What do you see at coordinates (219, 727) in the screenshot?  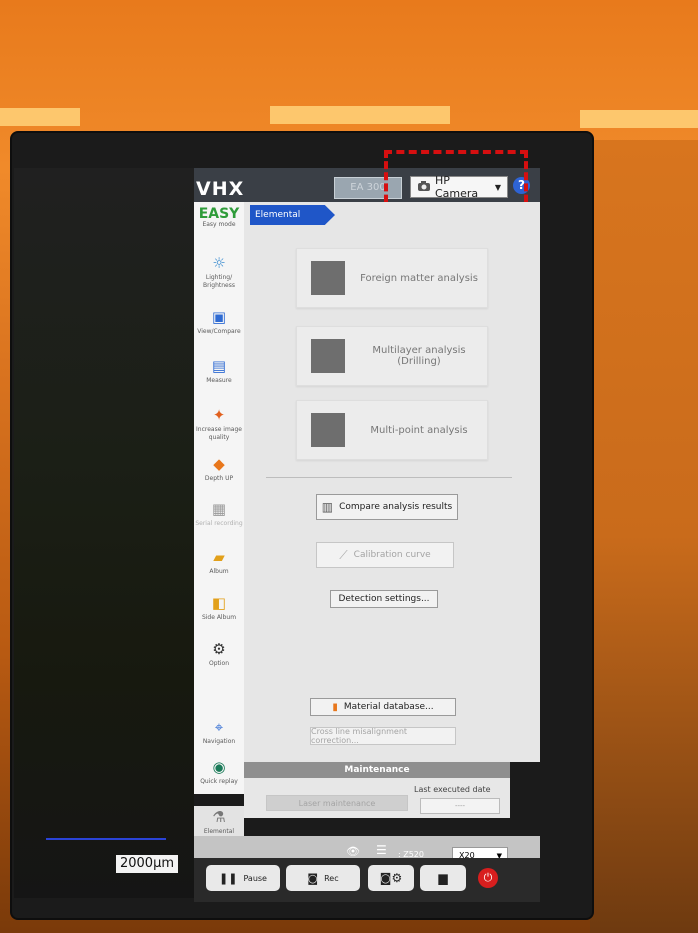 I see `navigation-icon: ⌖` at bounding box center [219, 727].